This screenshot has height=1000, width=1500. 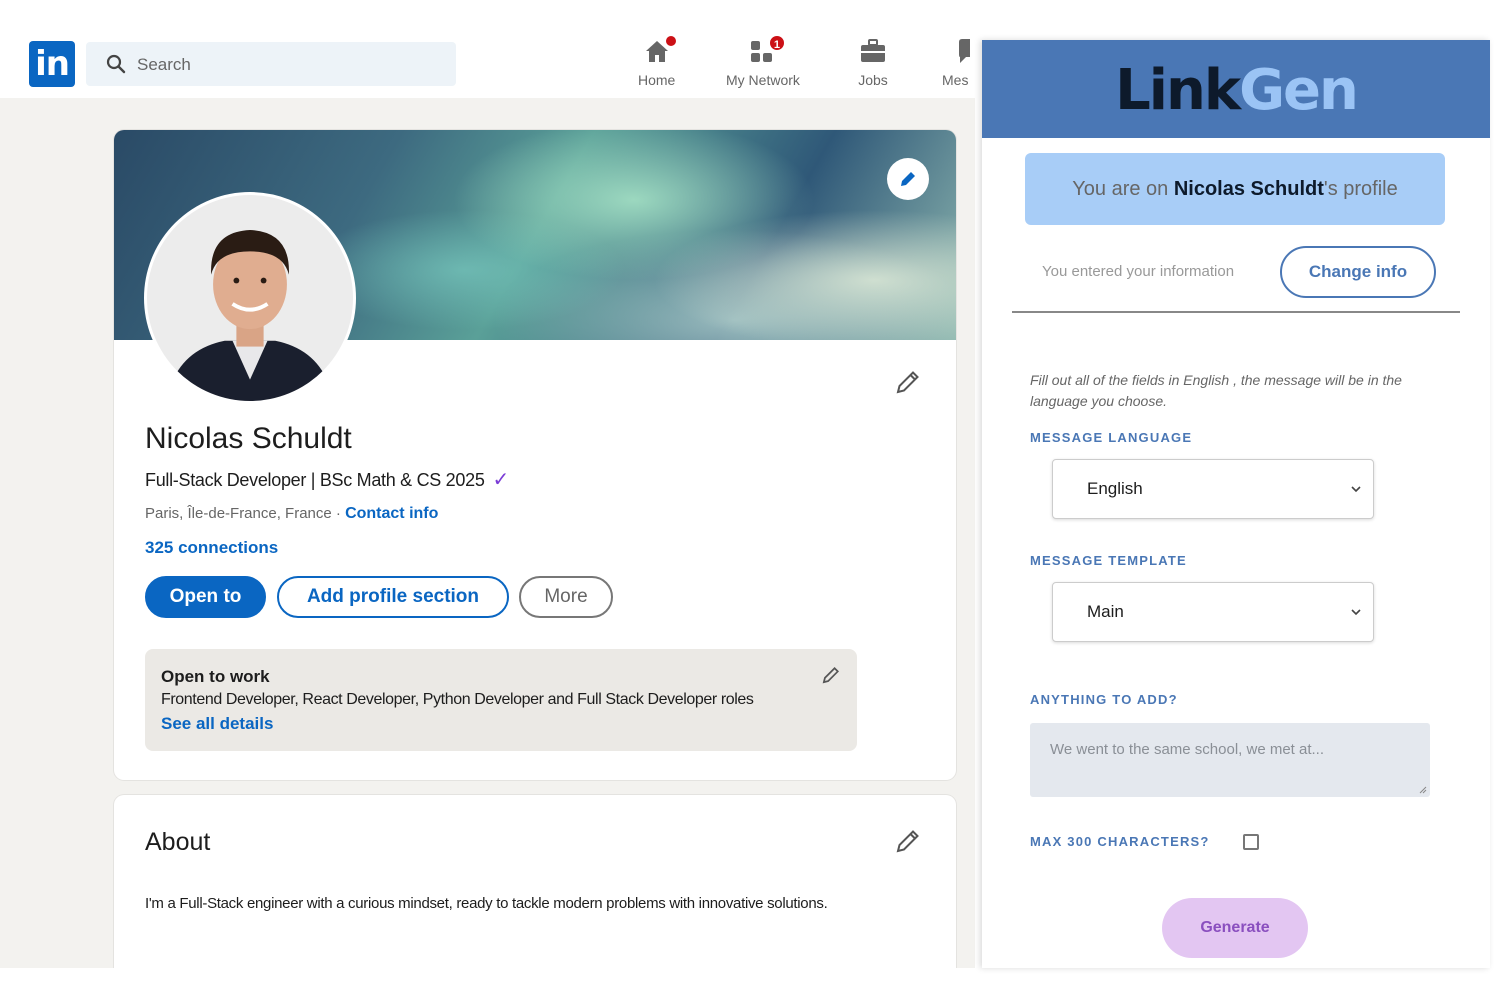 I want to click on logo-part-link: Link, so click(x=1178, y=90).